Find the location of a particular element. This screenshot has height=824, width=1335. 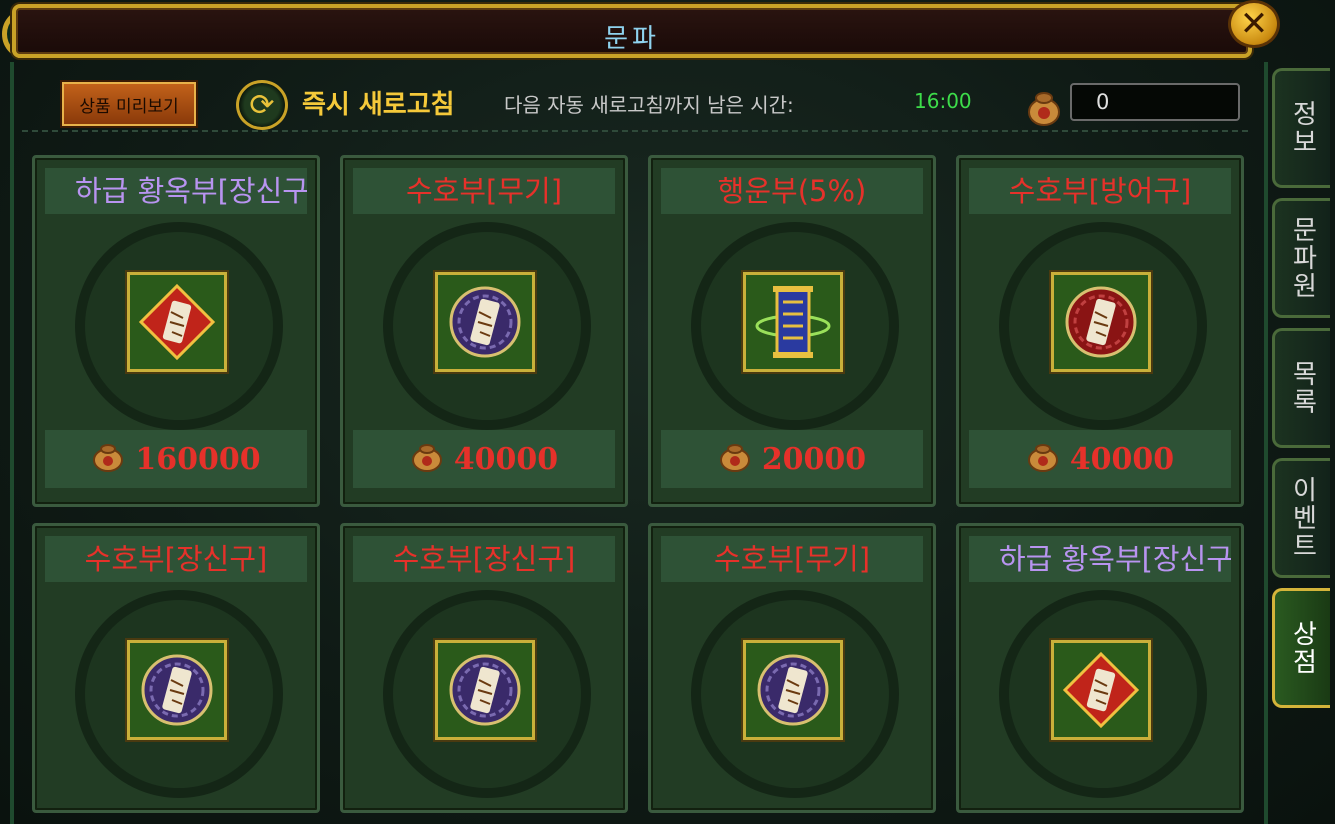

red-round-talisman-icon is located at coordinates (1101, 322).